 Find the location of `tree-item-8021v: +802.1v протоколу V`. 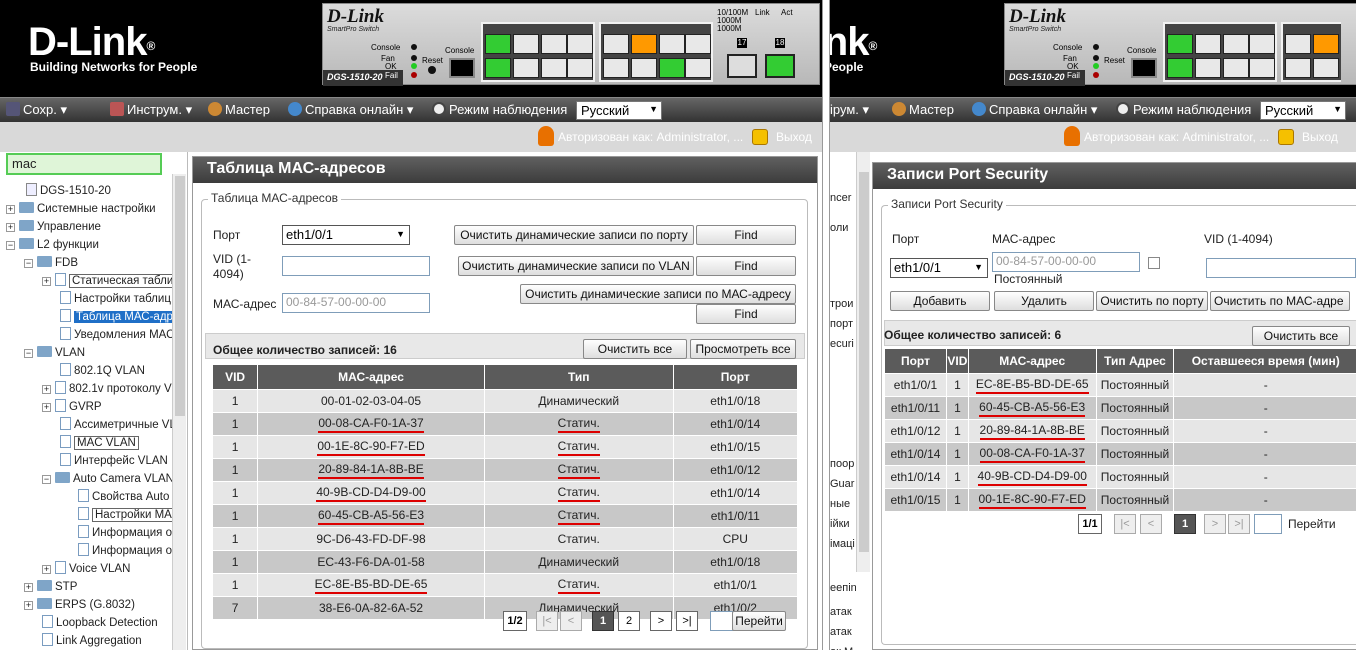

tree-item-8021v: +802.1v протоколу V is located at coordinates (107, 389).